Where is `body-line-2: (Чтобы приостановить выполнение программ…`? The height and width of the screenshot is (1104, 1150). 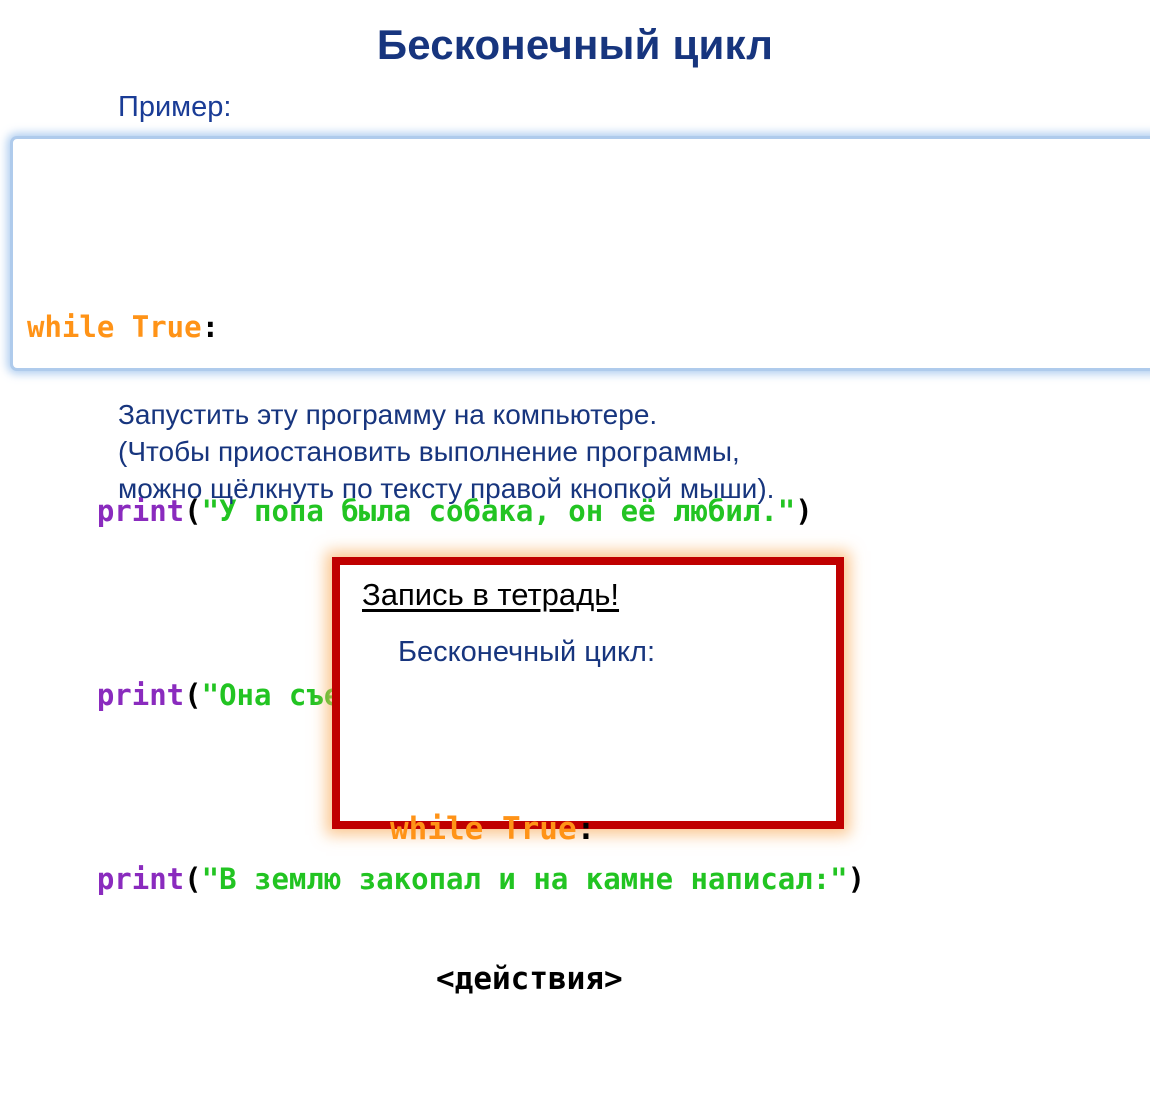 body-line-2: (Чтобы приостановить выполнение программ… is located at coordinates (429, 451).